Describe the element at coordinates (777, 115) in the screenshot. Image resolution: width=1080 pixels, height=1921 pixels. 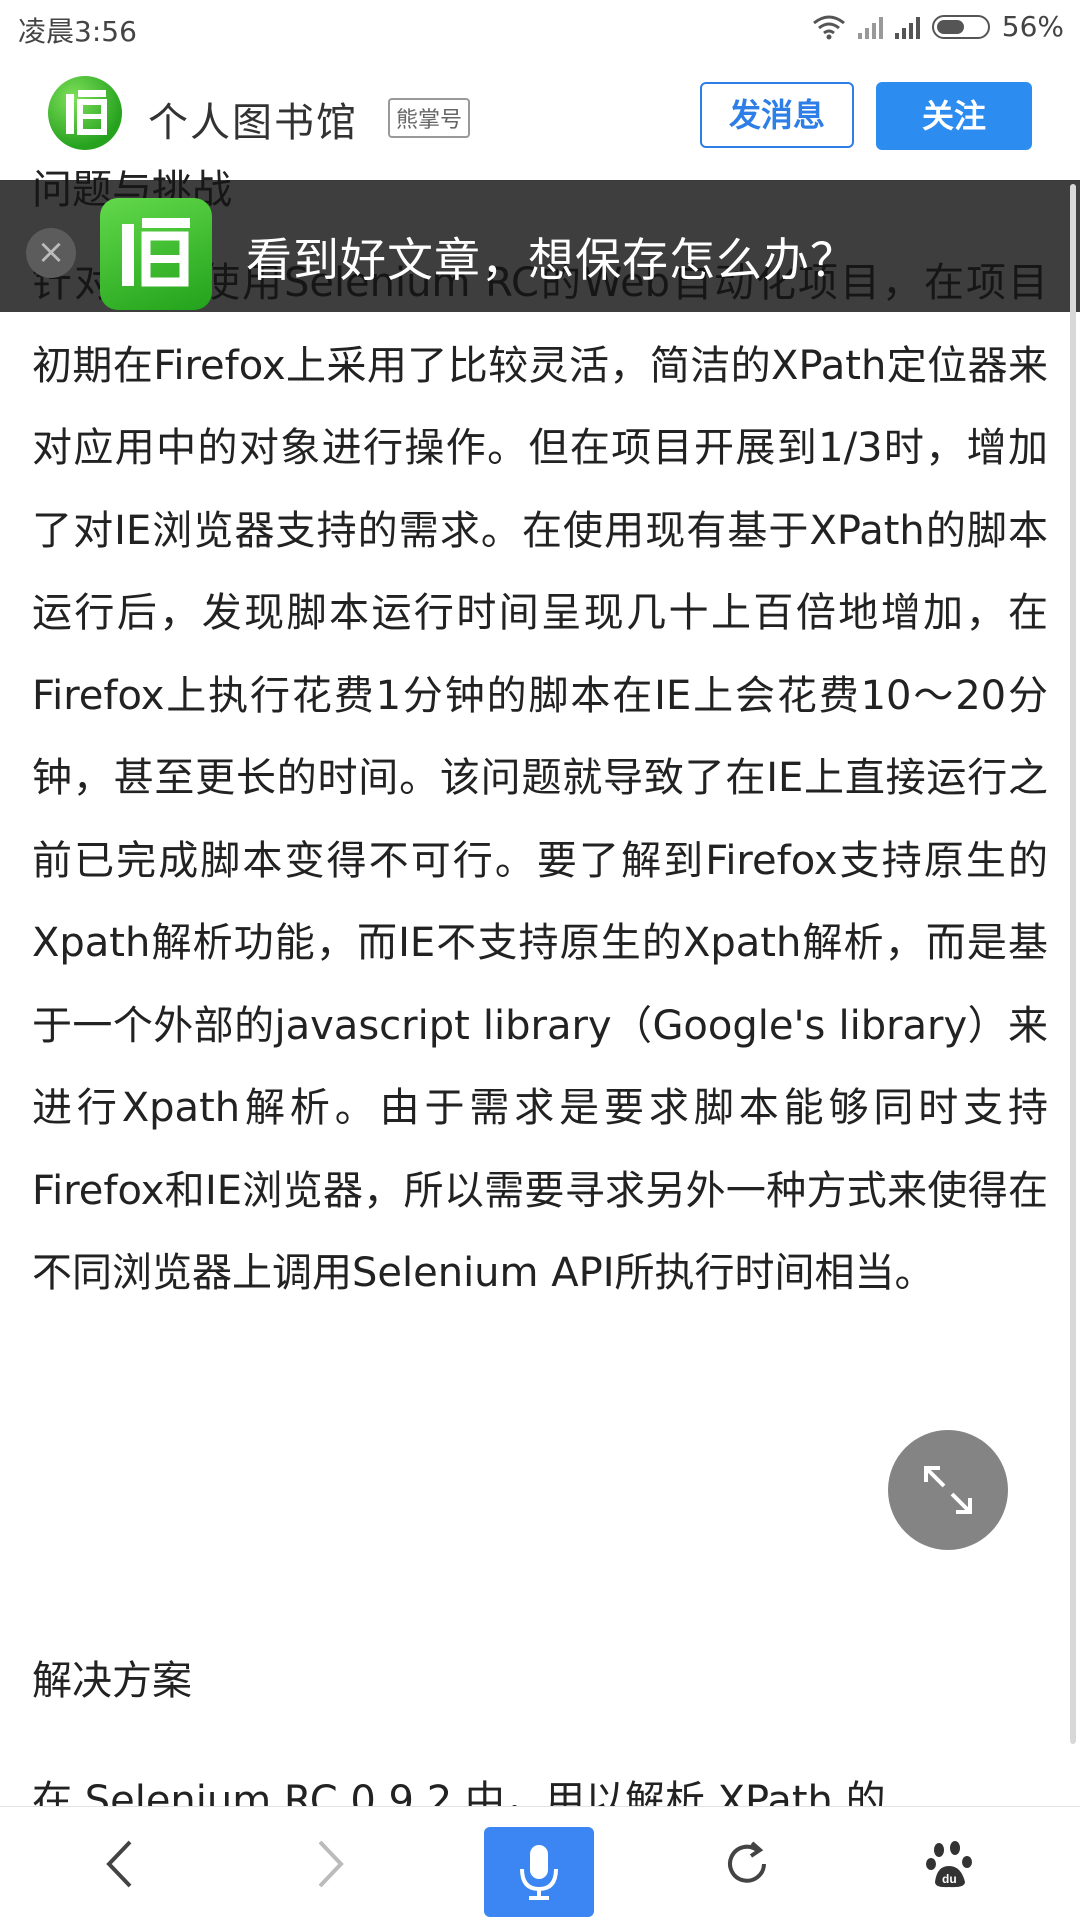
I see `send-message-button: 发消息` at that location.